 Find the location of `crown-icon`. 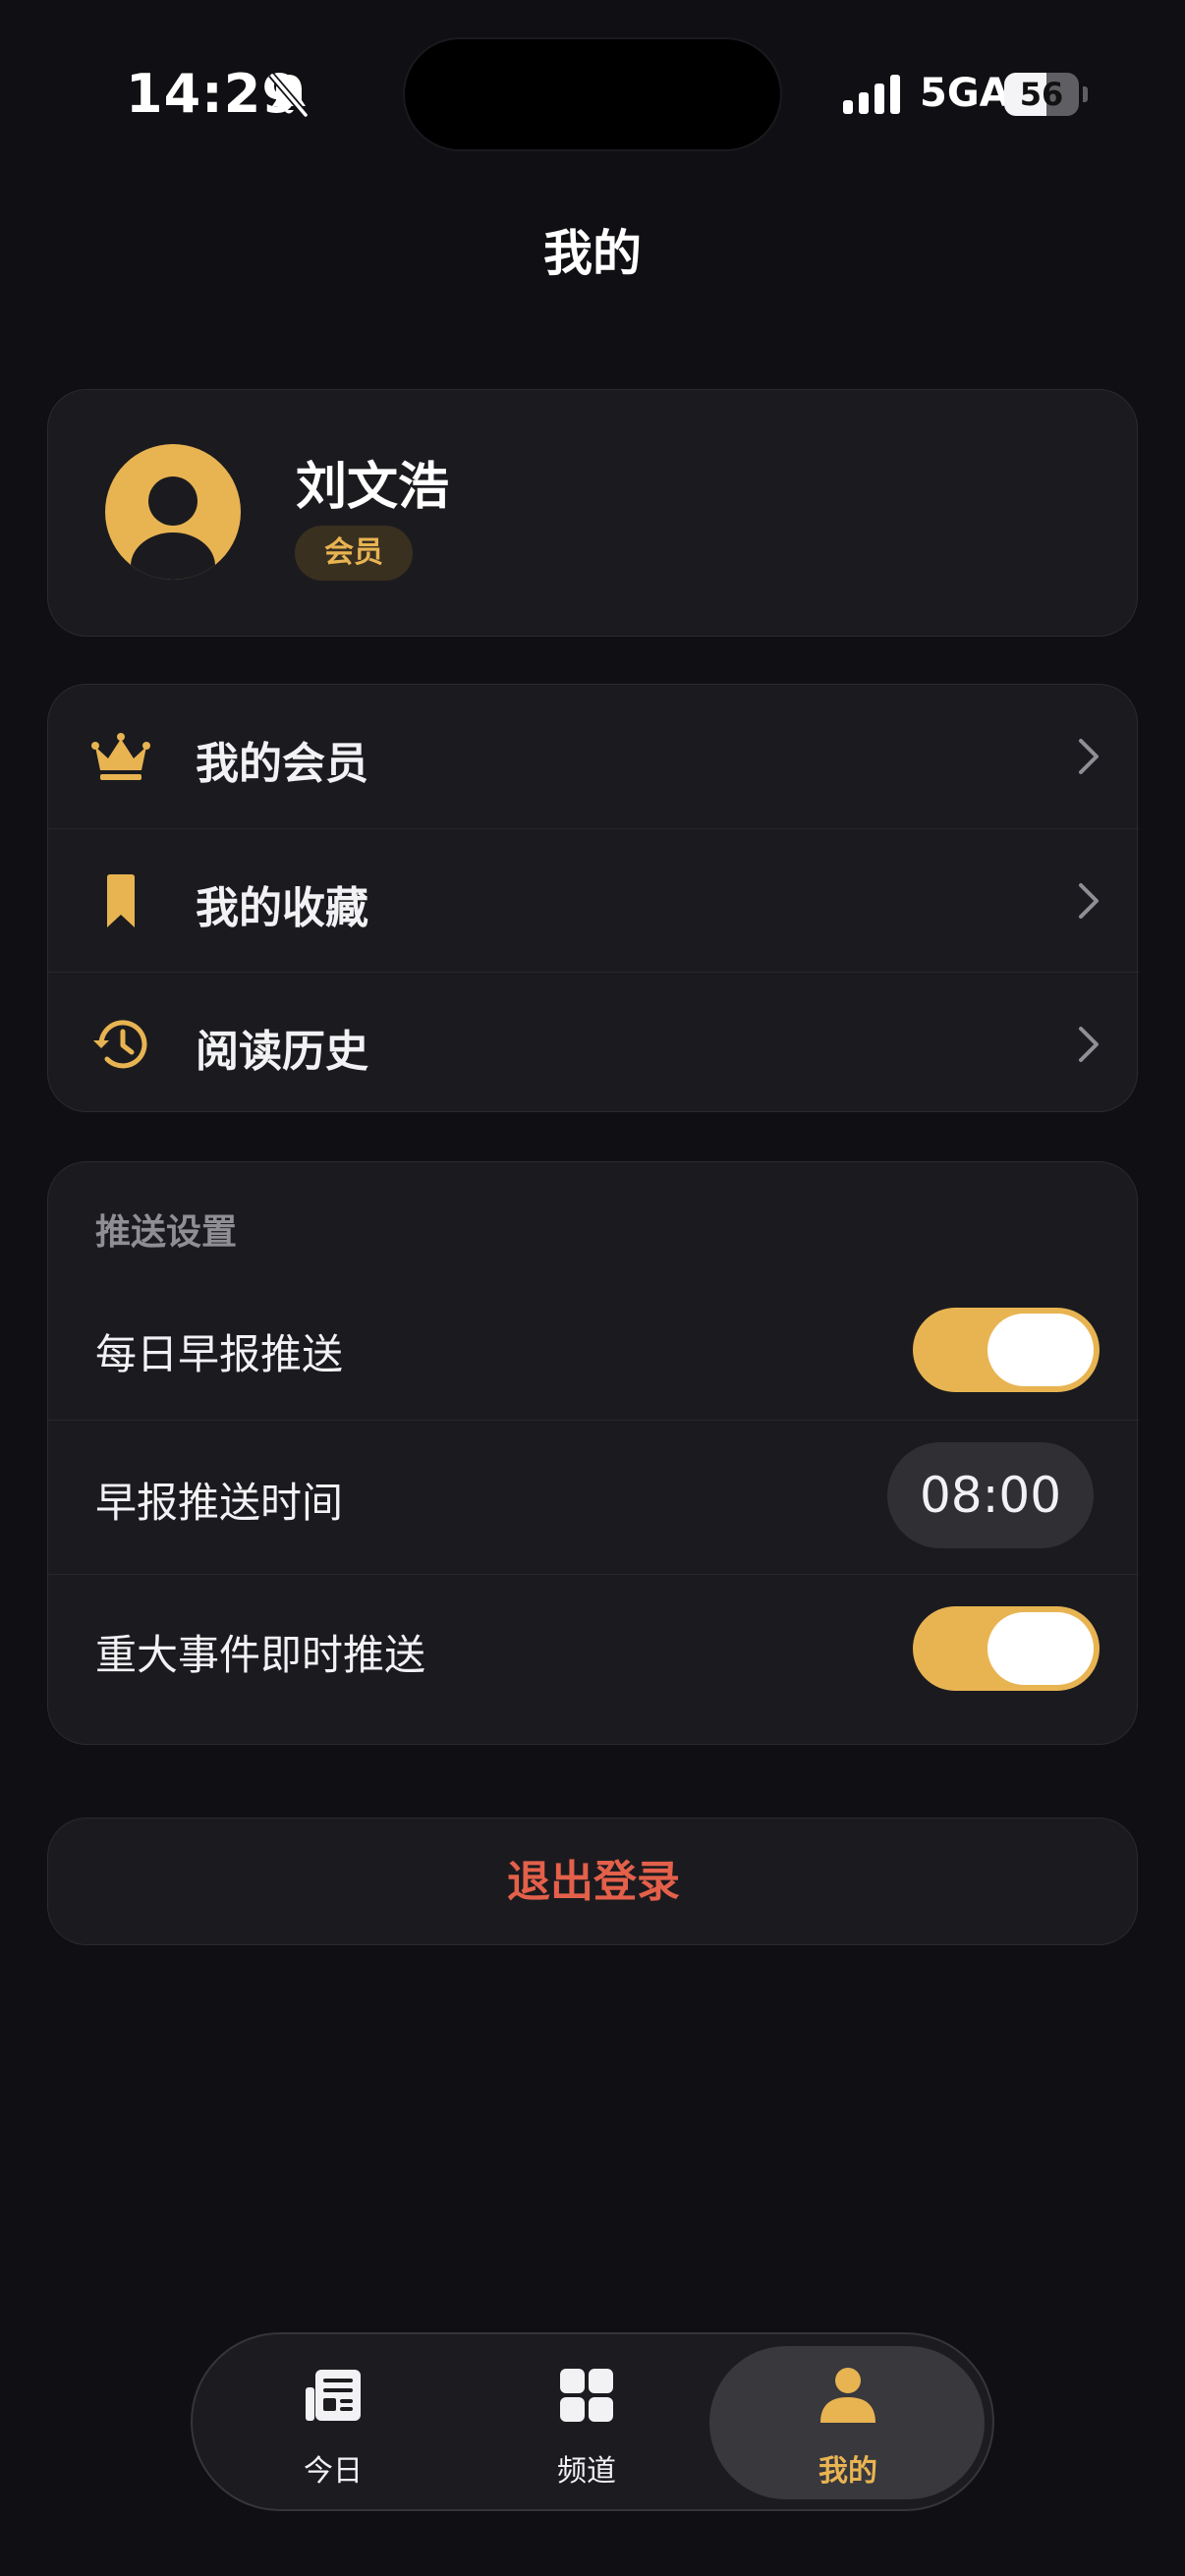

crown-icon is located at coordinates (121, 756).